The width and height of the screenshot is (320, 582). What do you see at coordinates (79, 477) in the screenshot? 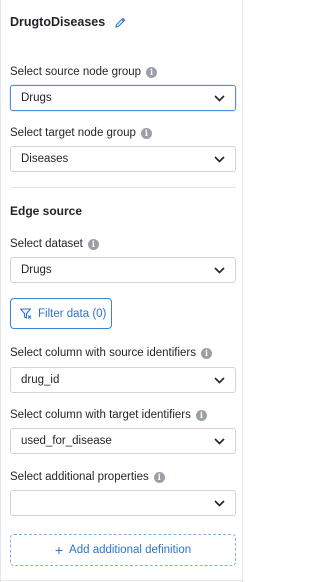
I see `additional-properties-label: Select additional properties` at bounding box center [79, 477].